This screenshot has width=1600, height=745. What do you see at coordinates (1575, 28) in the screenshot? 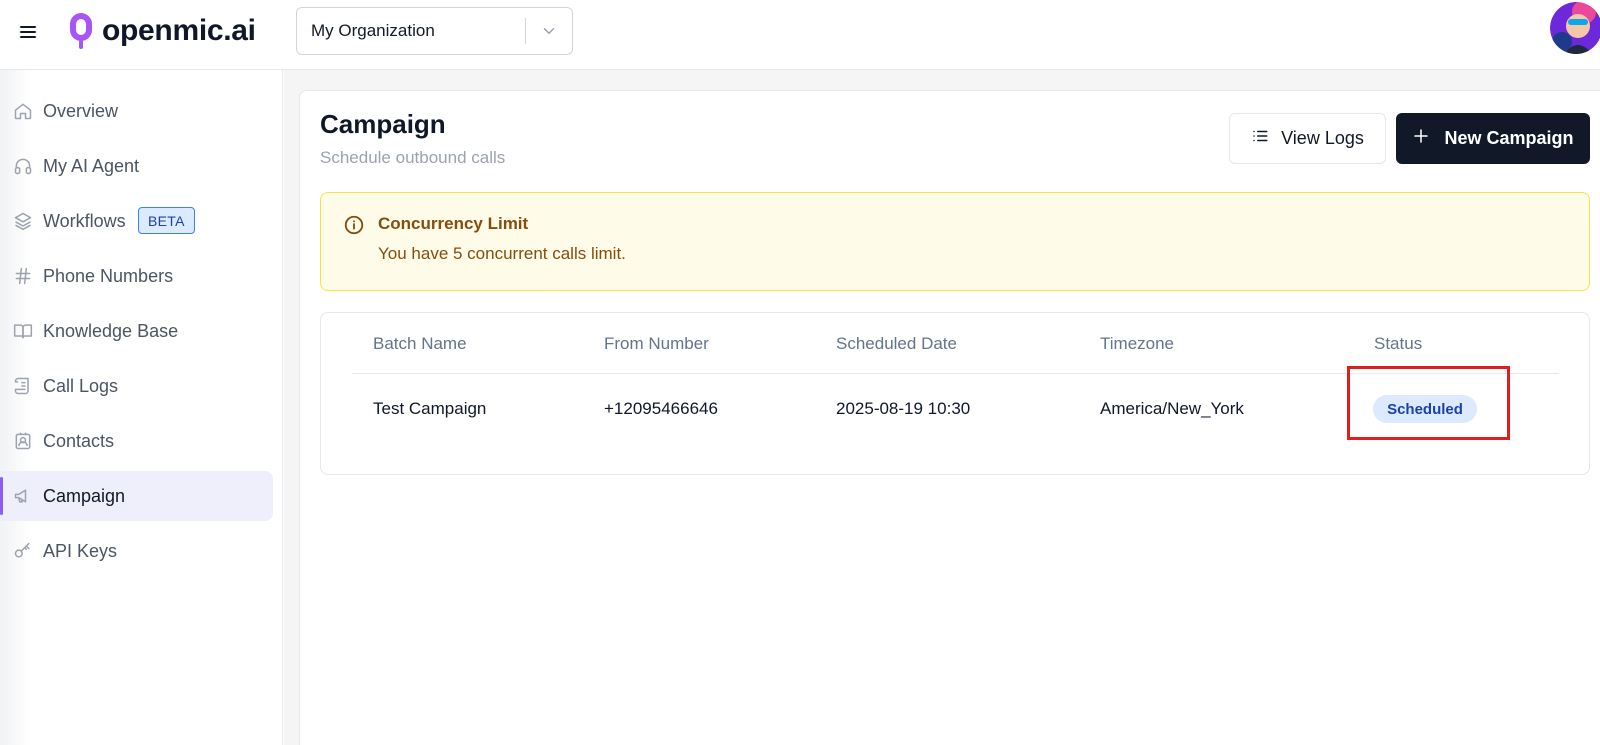
I see `avatar` at bounding box center [1575, 28].